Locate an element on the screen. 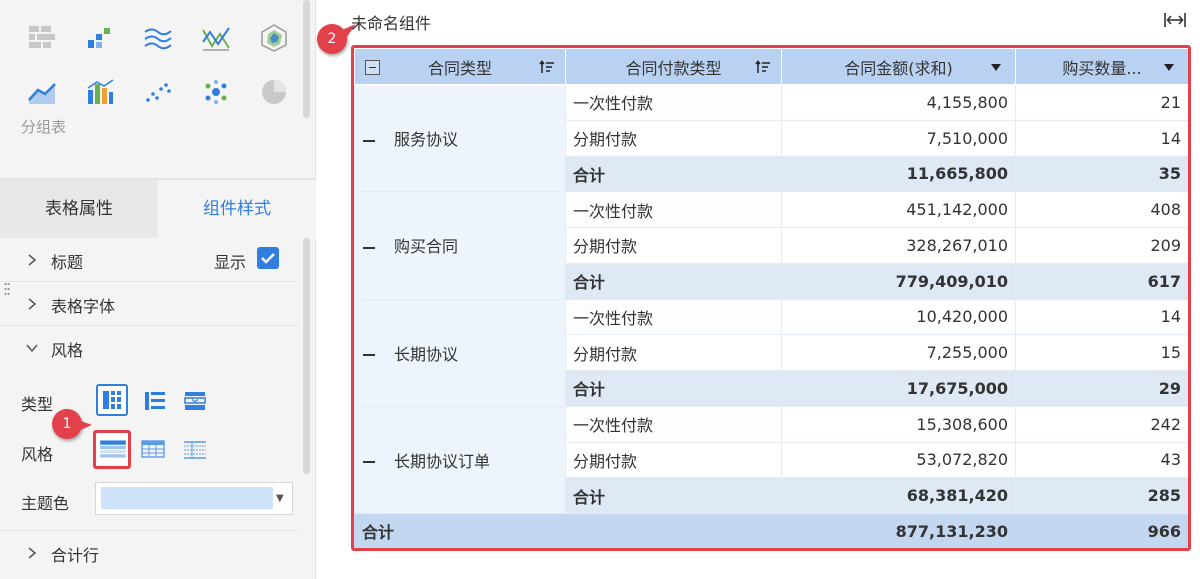  title-section: 标题 显示 is located at coordinates (150, 260).